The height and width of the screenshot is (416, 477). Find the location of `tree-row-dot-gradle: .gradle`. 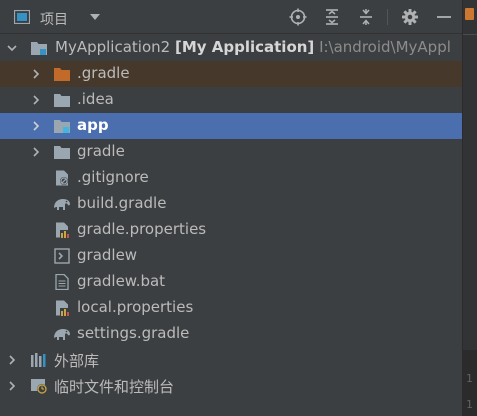

tree-row-dot-gradle: .gradle is located at coordinates (231, 74).